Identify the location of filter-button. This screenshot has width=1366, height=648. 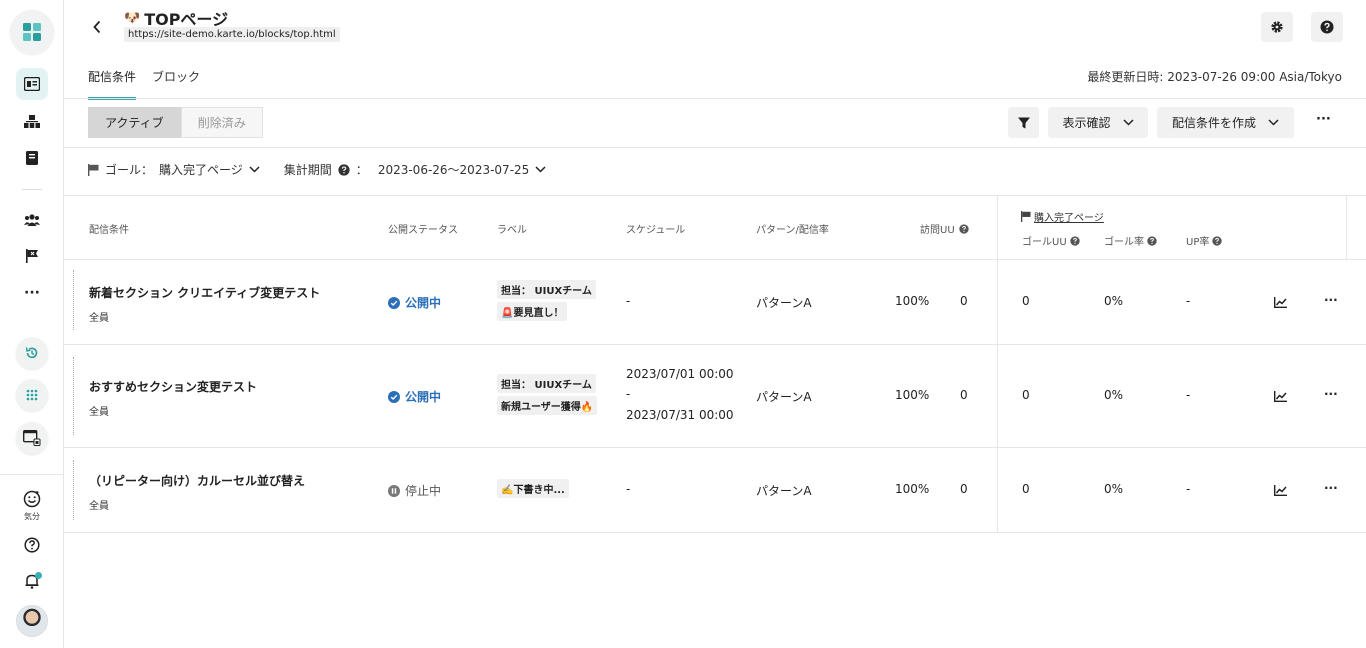
(1023, 122).